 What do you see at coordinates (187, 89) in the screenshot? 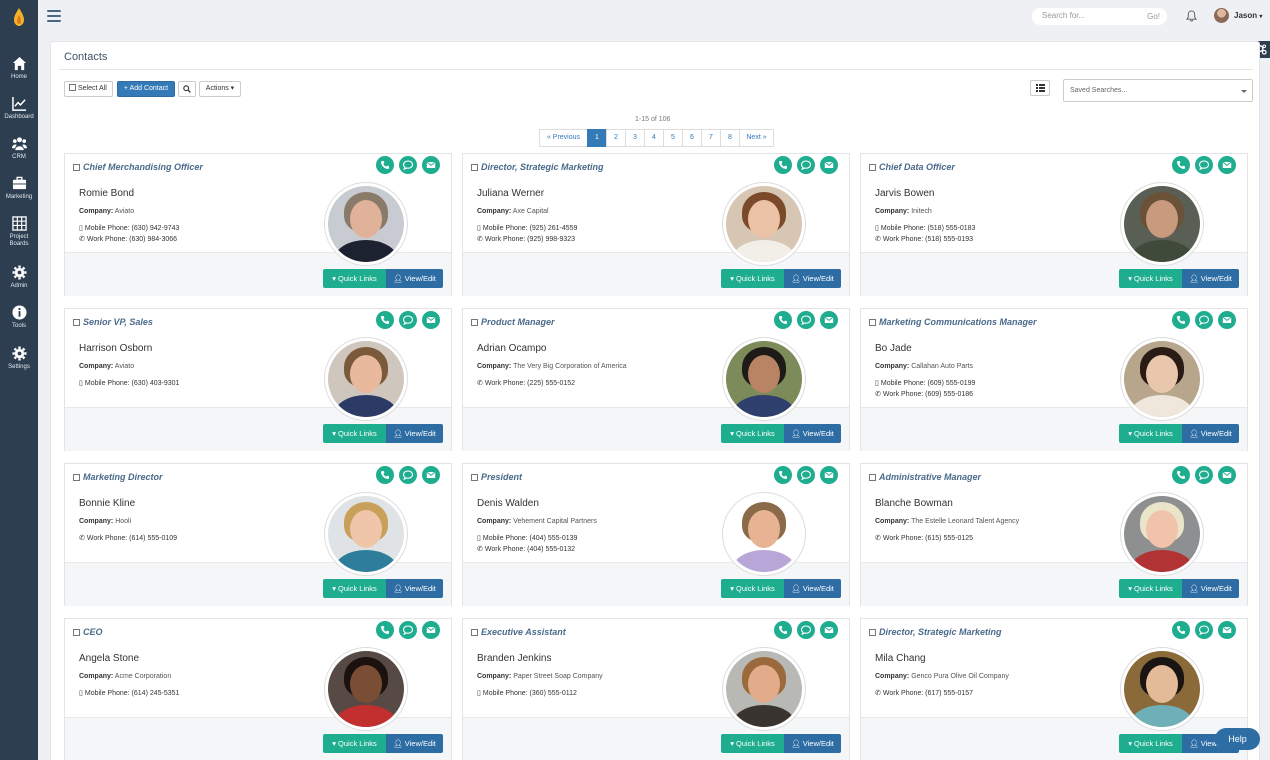
I see `contact-search-button` at bounding box center [187, 89].